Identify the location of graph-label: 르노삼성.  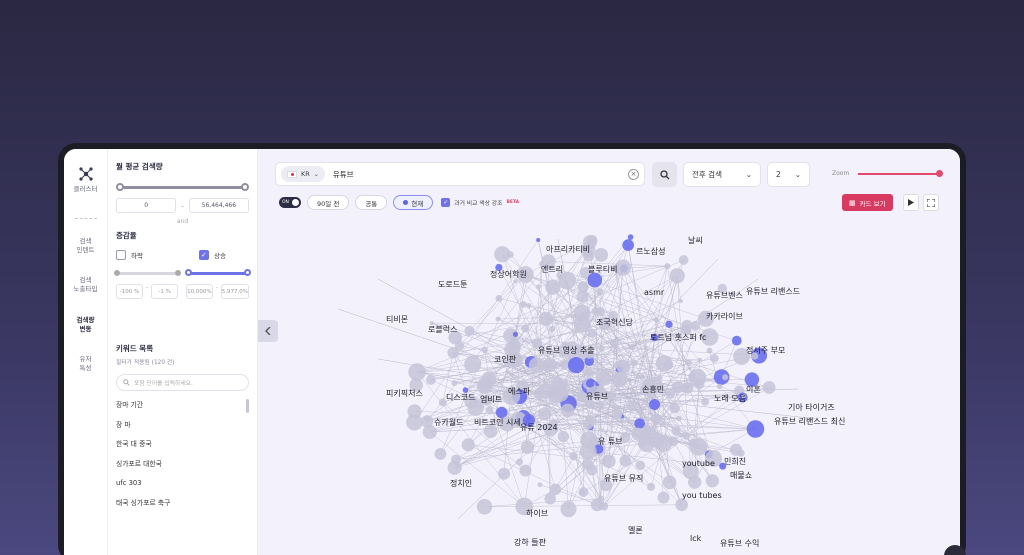
(650, 251).